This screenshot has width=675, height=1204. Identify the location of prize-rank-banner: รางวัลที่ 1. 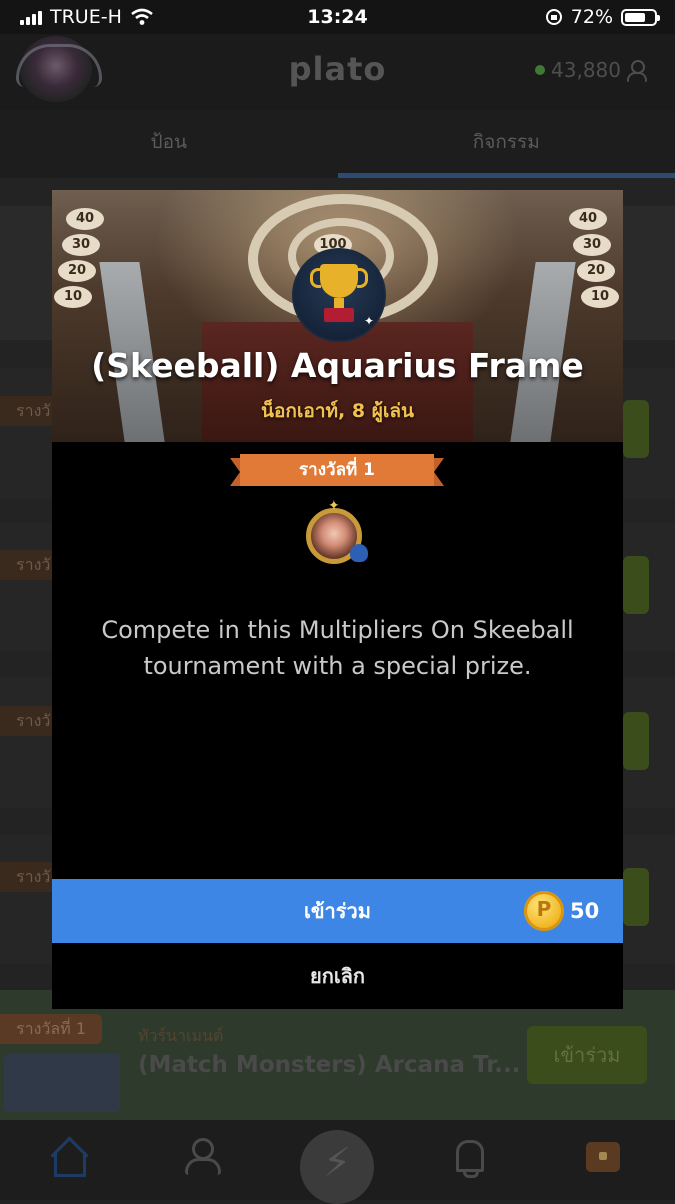
(337, 470).